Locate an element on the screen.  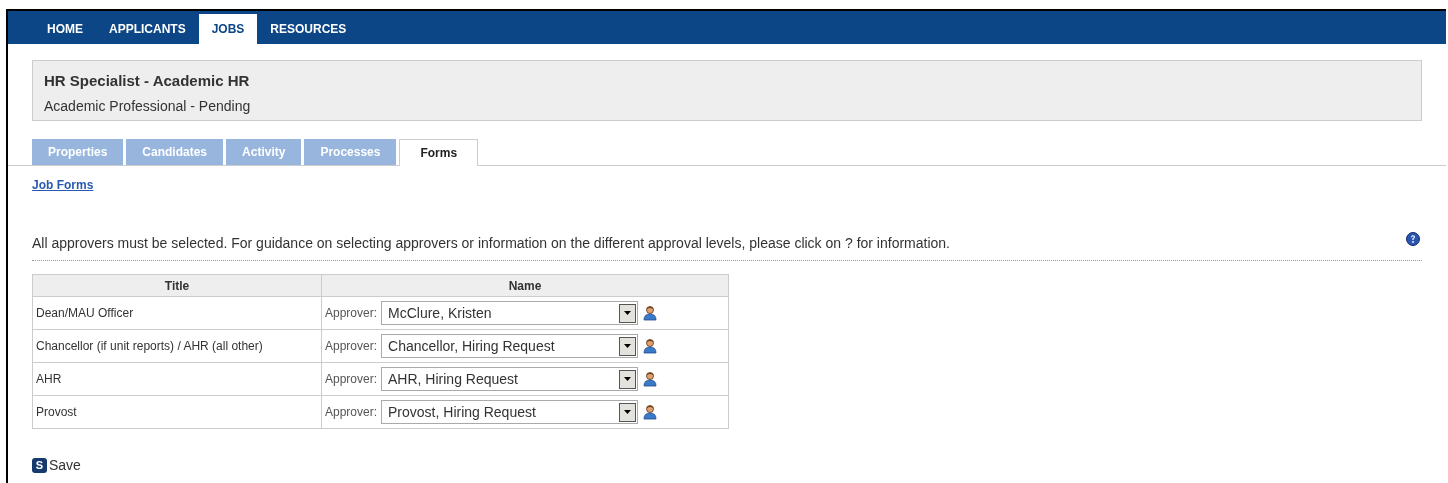
nav-tab: HOME is located at coordinates (65, 29).